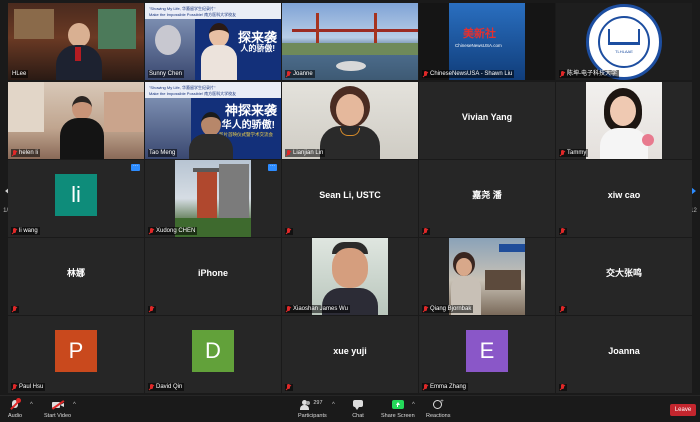 This screenshot has height=422, width=700. What do you see at coordinates (358, 409) in the screenshot?
I see `chat-button: Chat` at bounding box center [358, 409].